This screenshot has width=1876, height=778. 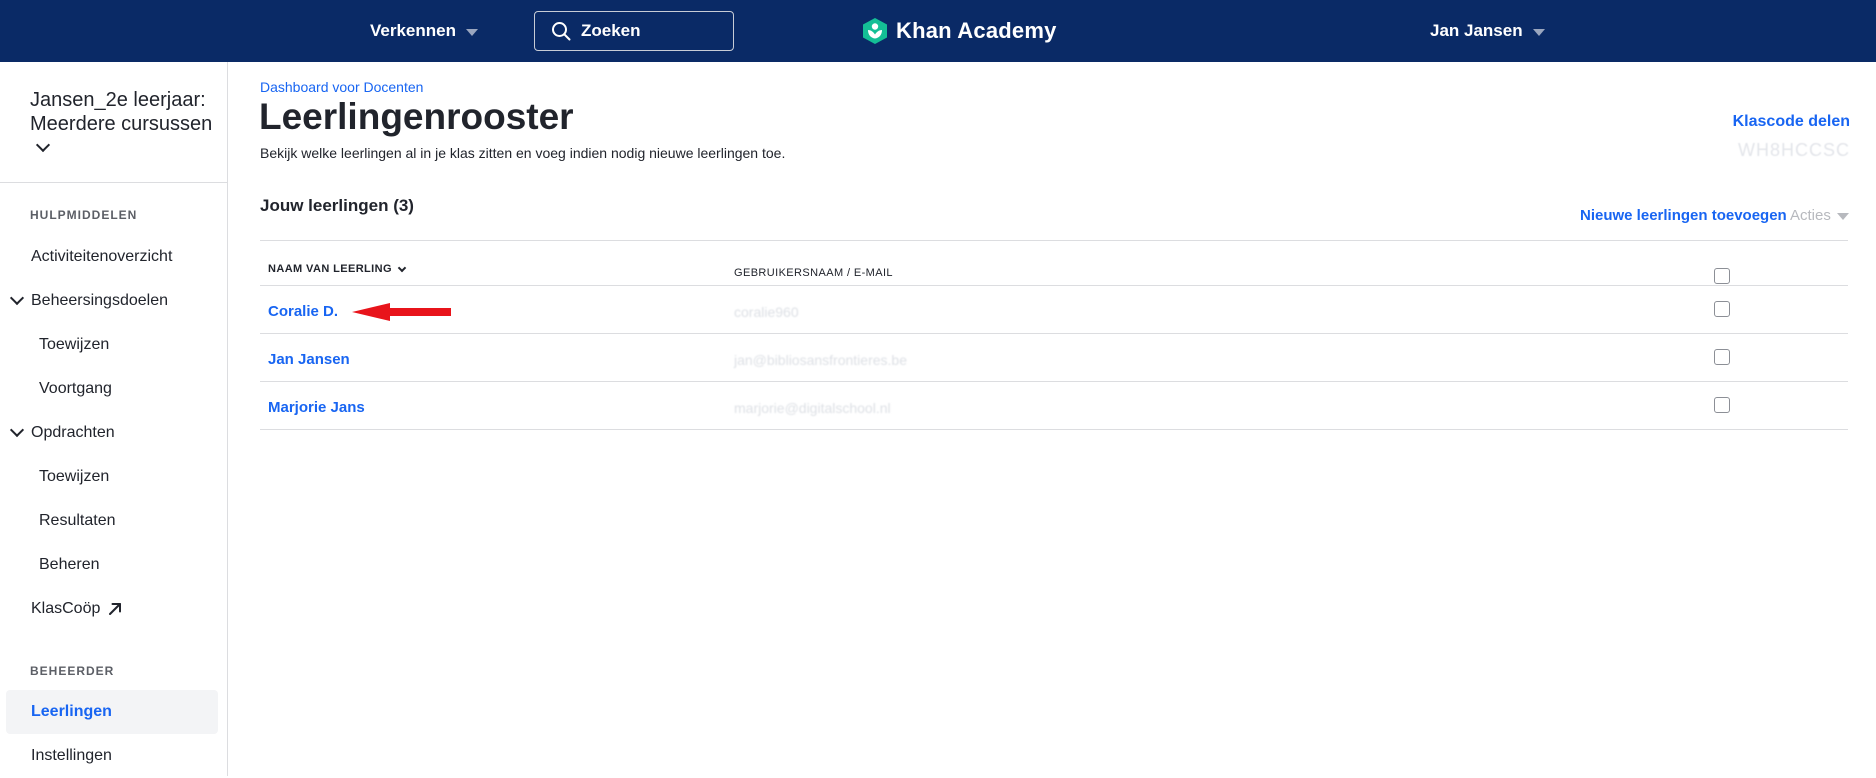 I want to click on sidebar-item-label: Beheren, so click(x=69, y=564).